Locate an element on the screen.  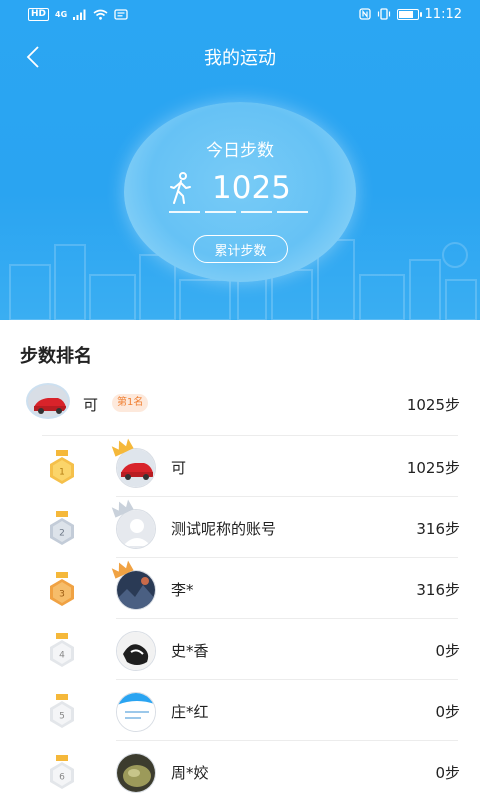
medal-icon: 6 is located at coordinates (62, 772).